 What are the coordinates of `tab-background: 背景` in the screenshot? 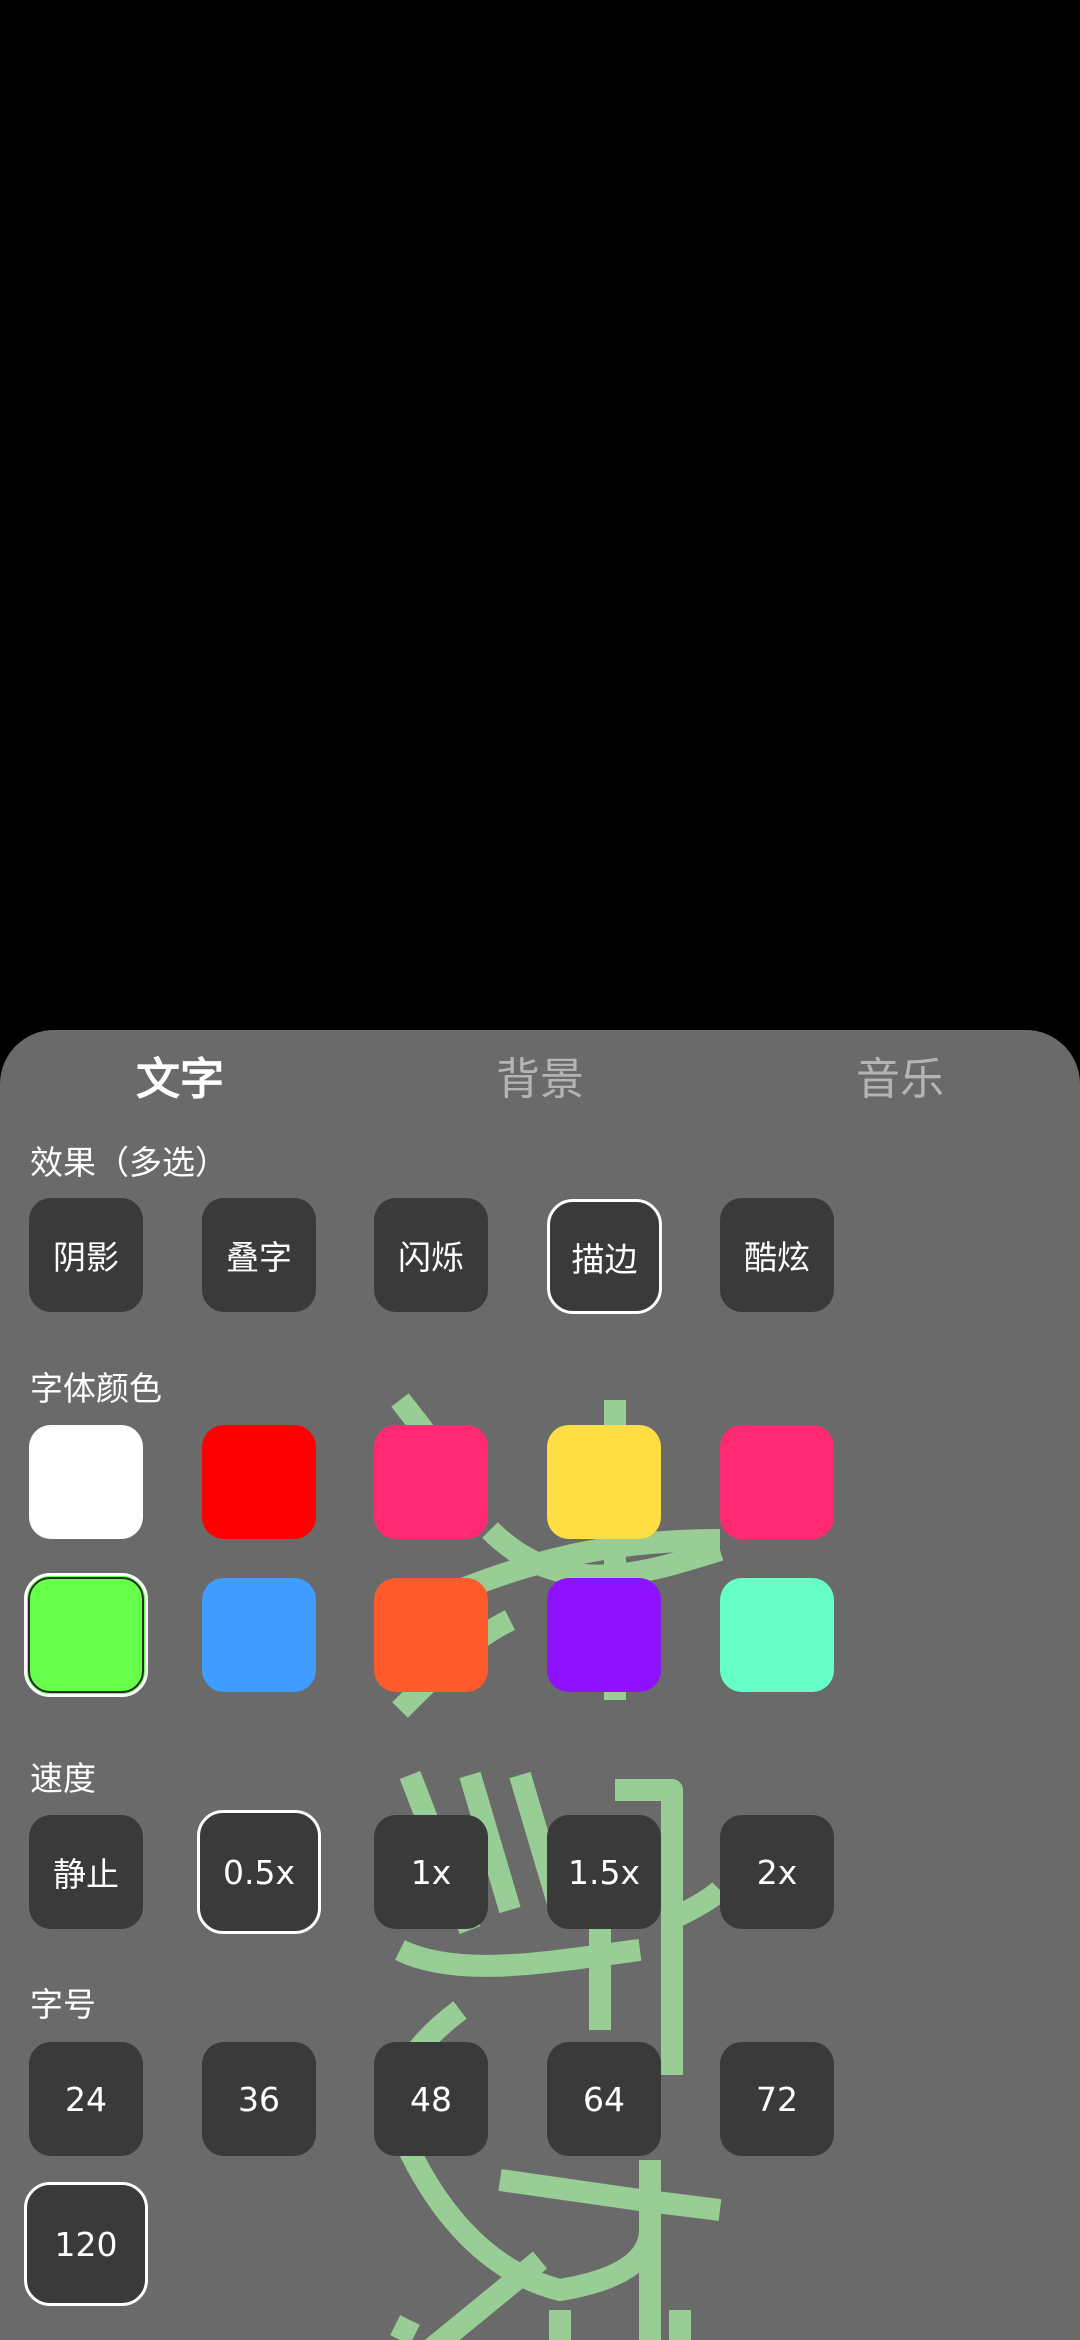 It's located at (540, 1080).